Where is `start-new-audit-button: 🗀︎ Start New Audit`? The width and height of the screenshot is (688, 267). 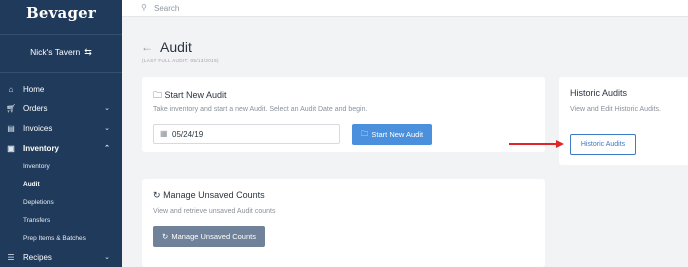 start-new-audit-button: 🗀︎ Start New Audit is located at coordinates (392, 134).